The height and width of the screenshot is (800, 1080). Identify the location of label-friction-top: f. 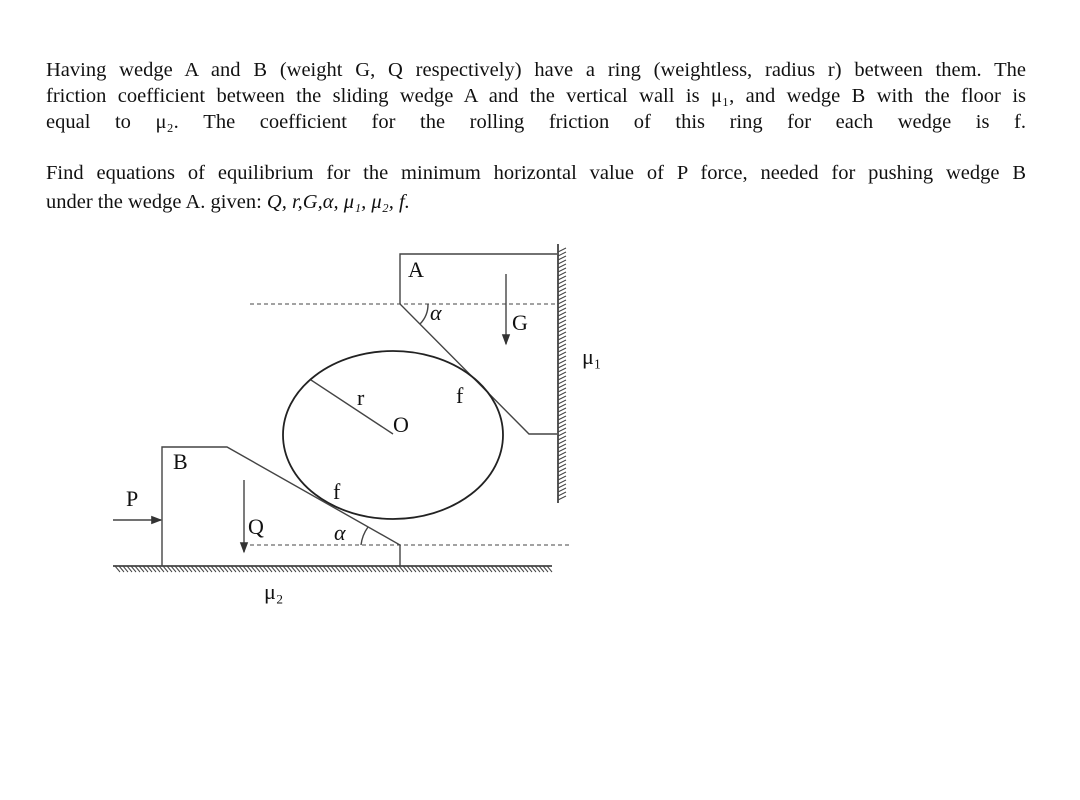
(460, 395).